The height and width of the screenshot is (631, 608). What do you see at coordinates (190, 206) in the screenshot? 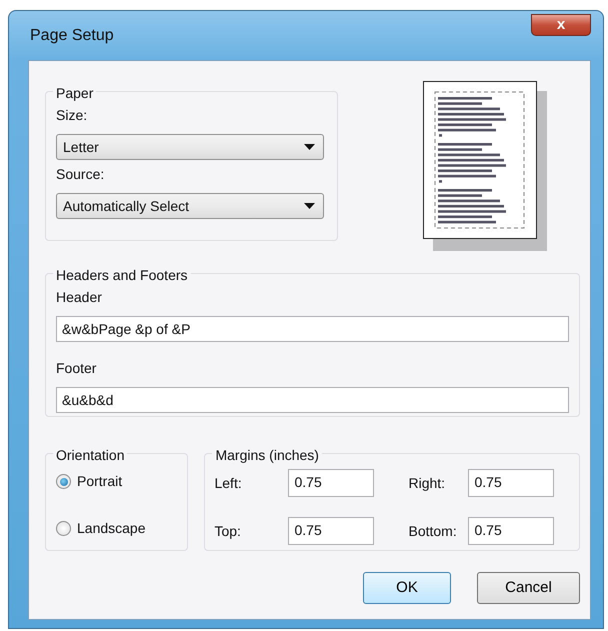
I see `source-dropdown: Automatically Select` at bounding box center [190, 206].